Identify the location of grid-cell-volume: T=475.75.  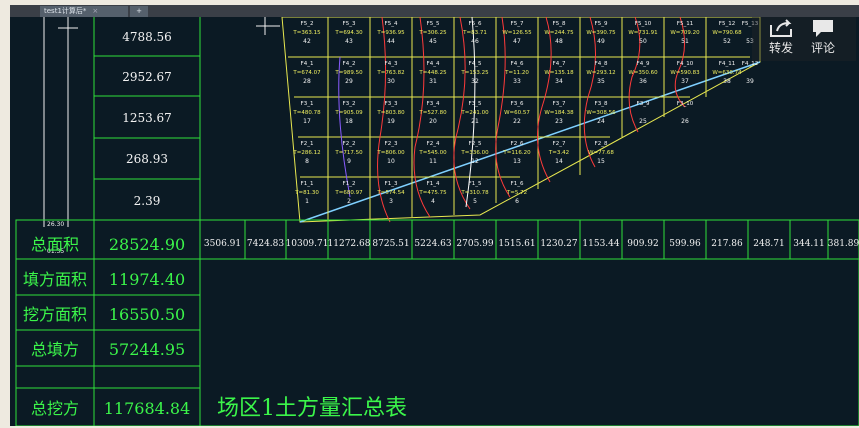
(432, 193).